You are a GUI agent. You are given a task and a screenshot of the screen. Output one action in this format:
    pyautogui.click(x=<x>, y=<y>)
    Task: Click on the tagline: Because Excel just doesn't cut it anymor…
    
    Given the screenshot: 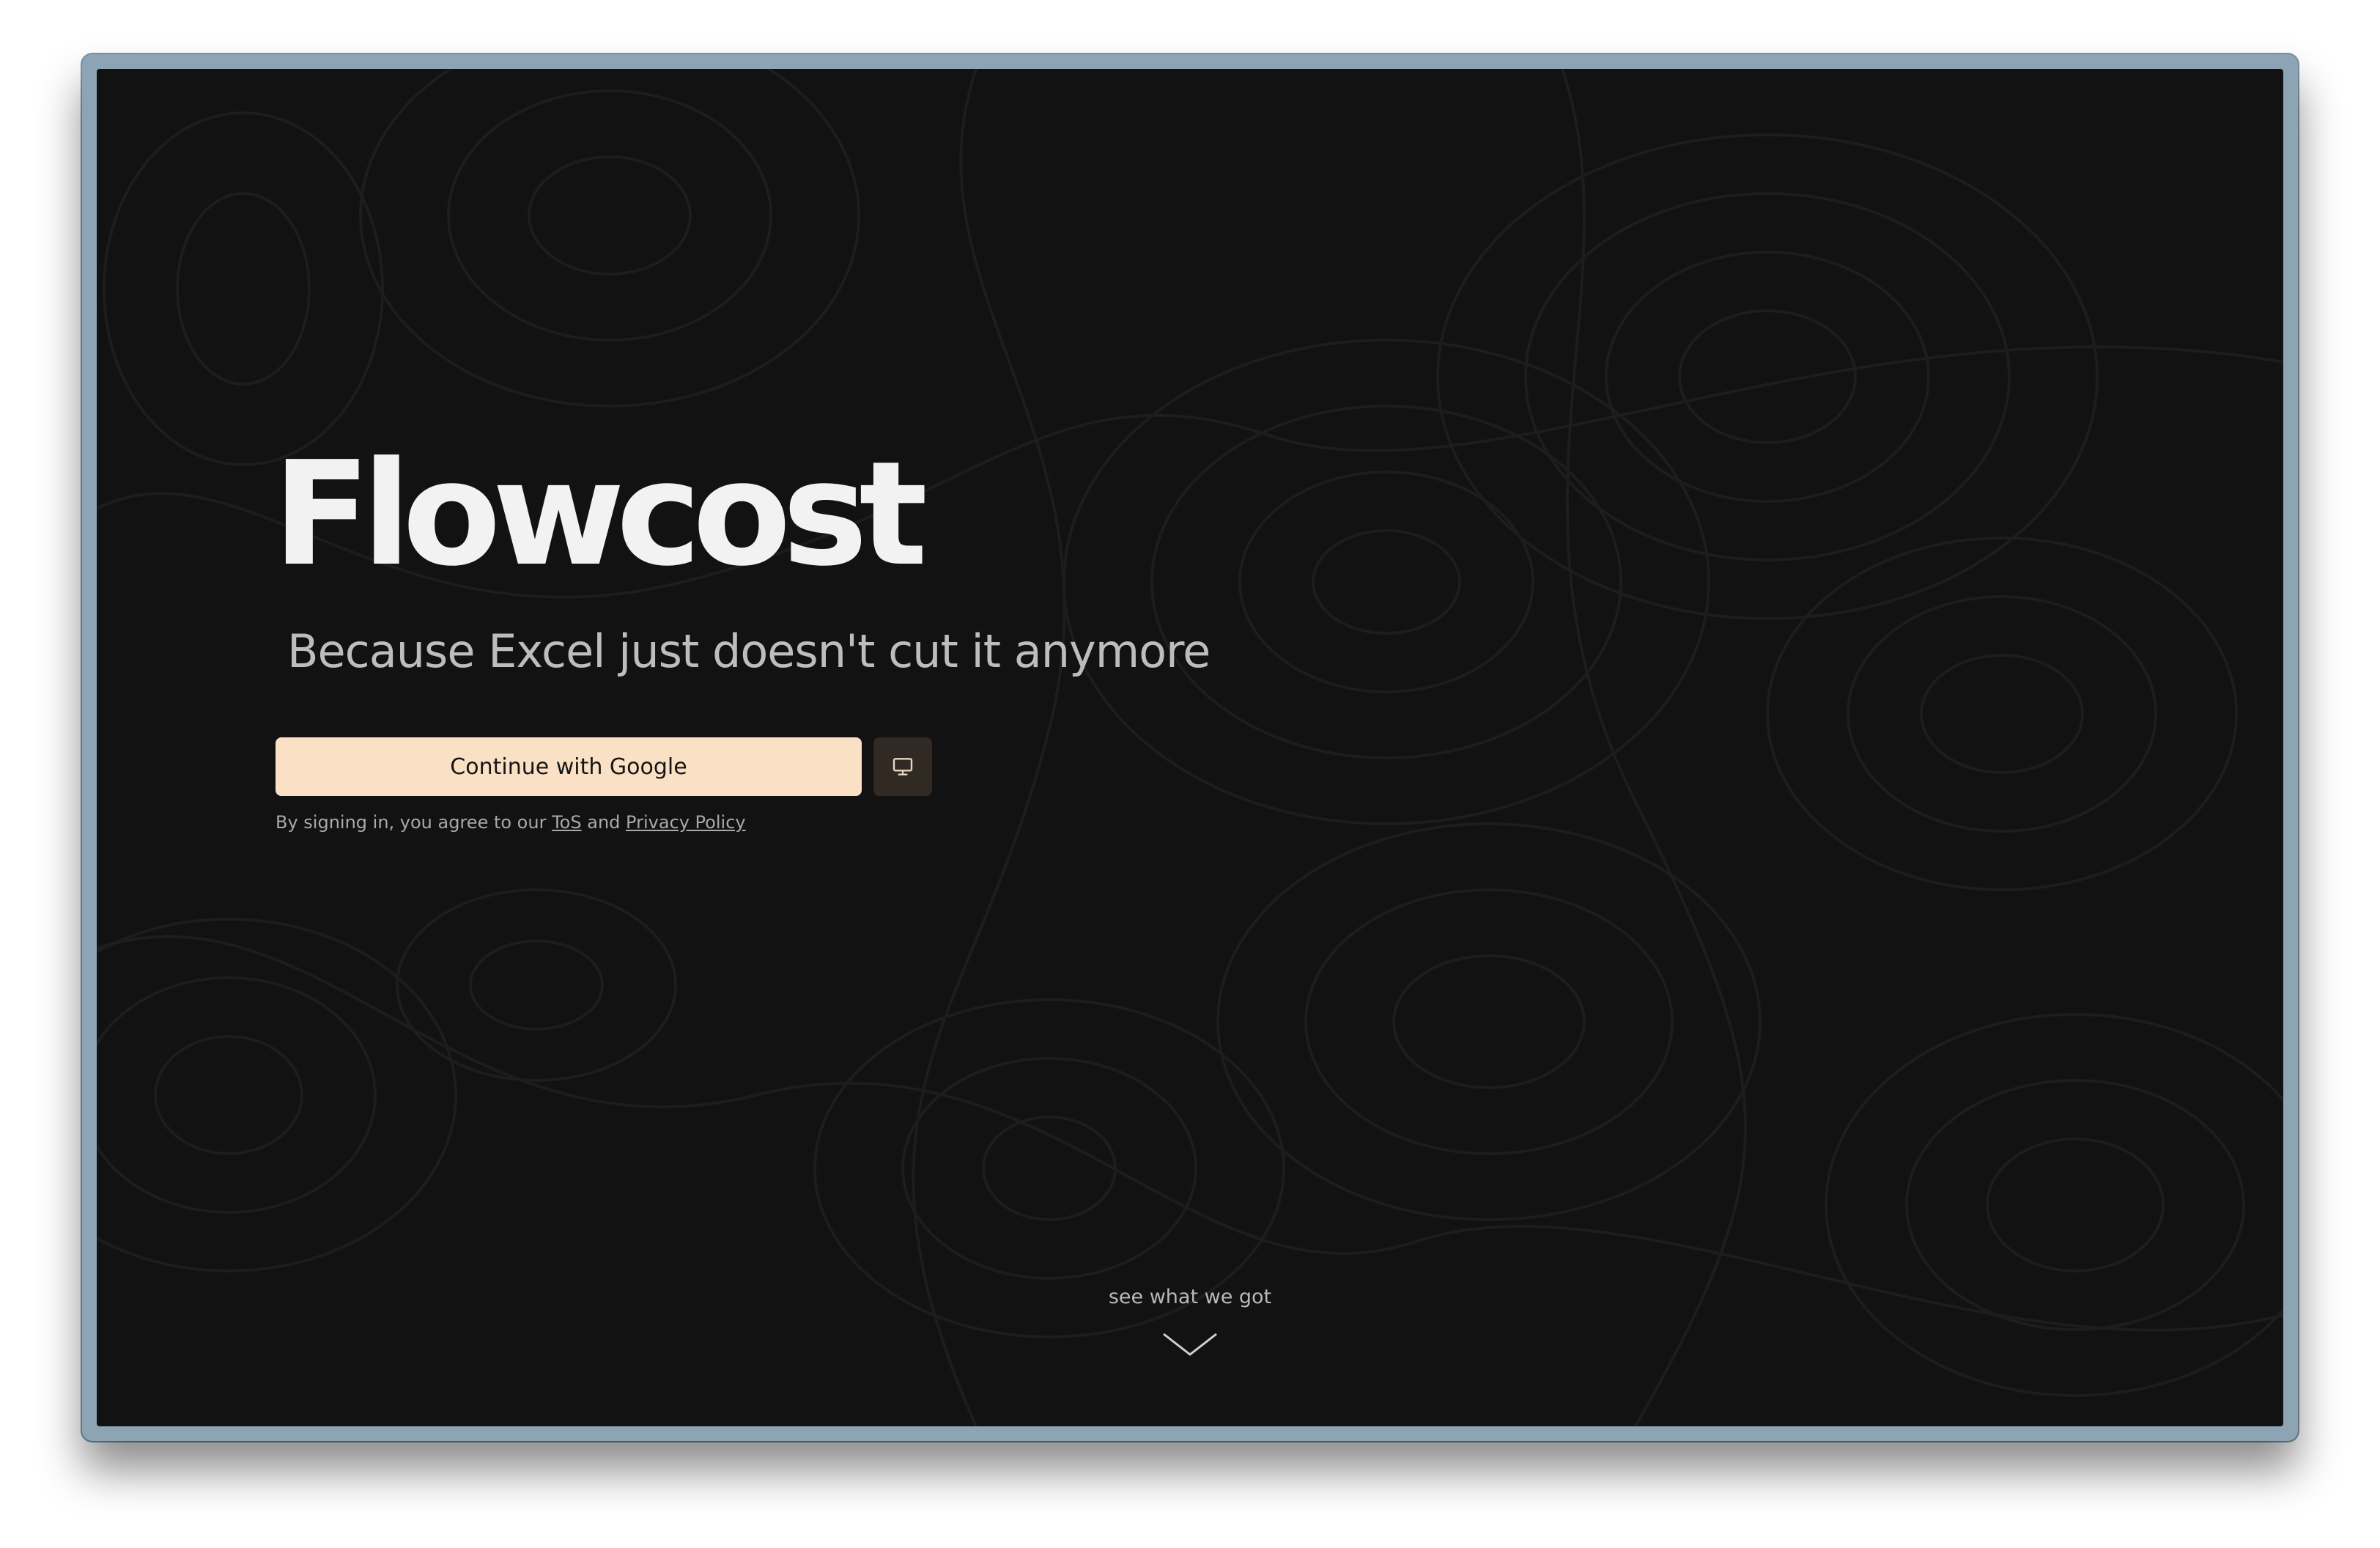 What is the action you would take?
    pyautogui.click(x=749, y=651)
    